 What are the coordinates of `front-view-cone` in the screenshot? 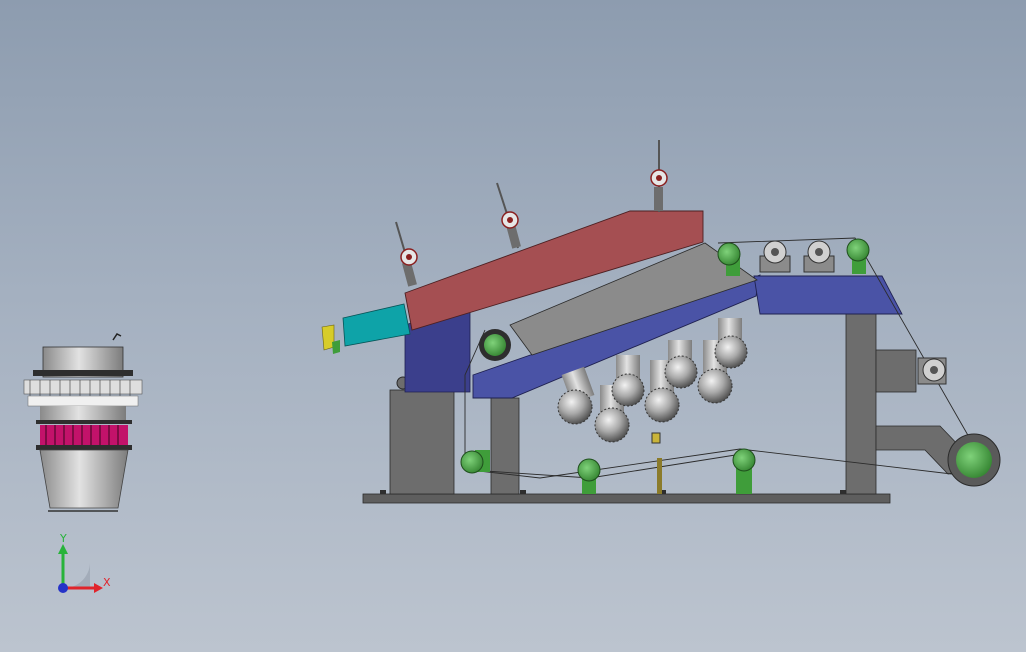 It's located at (84, 479).